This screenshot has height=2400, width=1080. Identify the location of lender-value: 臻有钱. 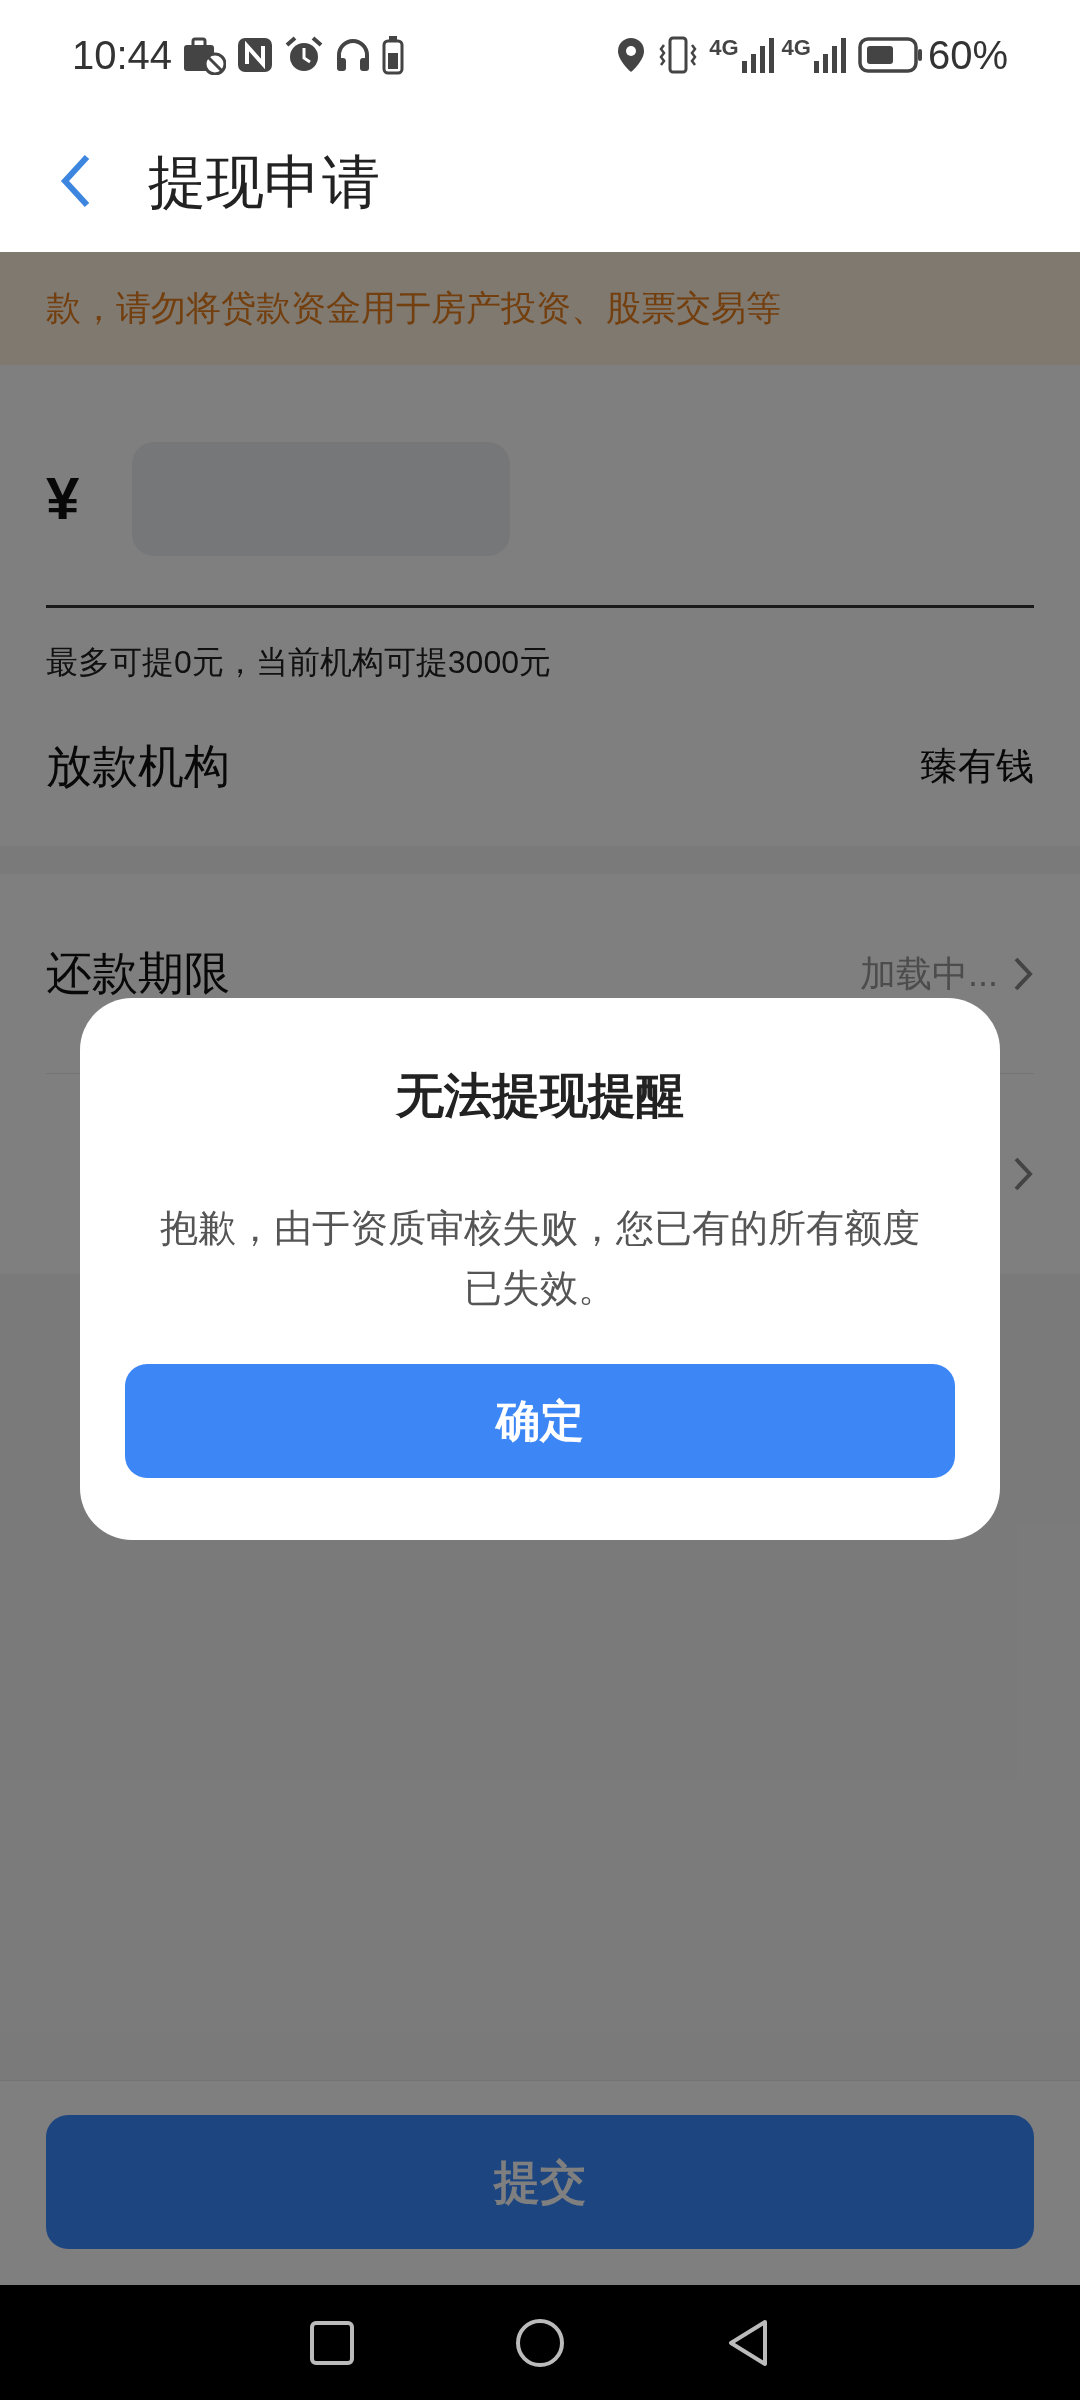
(977, 766).